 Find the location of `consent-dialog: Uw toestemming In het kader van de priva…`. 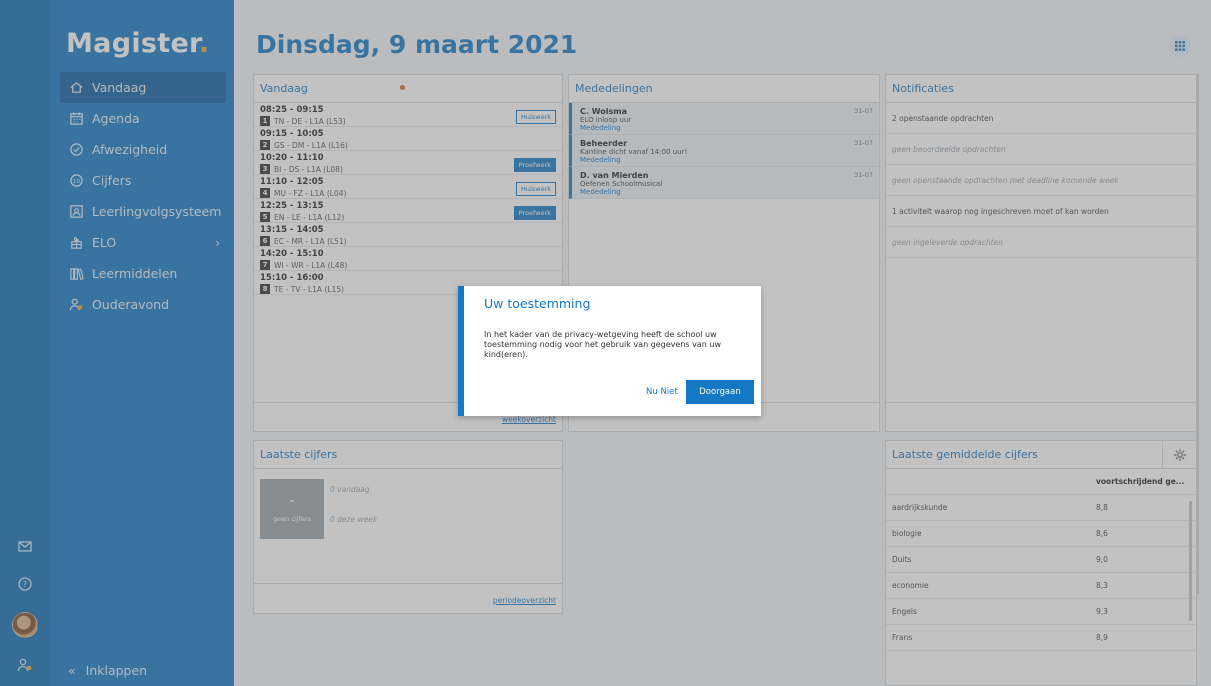

consent-dialog: Uw toestemming In het kader van de priva… is located at coordinates (609, 351).